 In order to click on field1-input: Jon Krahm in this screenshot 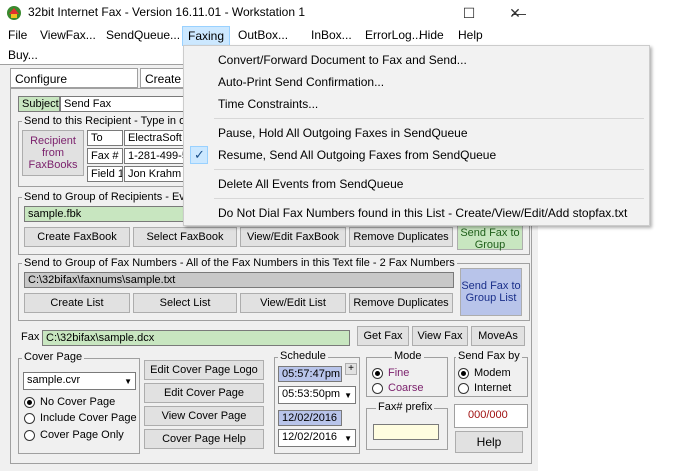, I will do `click(154, 174)`.